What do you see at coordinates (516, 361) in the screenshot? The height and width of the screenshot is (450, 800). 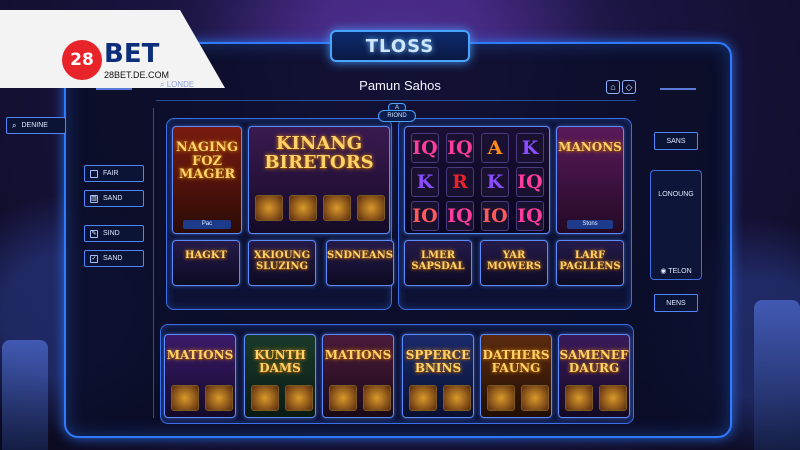 I see `game-title: DATHERS FAUNG` at bounding box center [516, 361].